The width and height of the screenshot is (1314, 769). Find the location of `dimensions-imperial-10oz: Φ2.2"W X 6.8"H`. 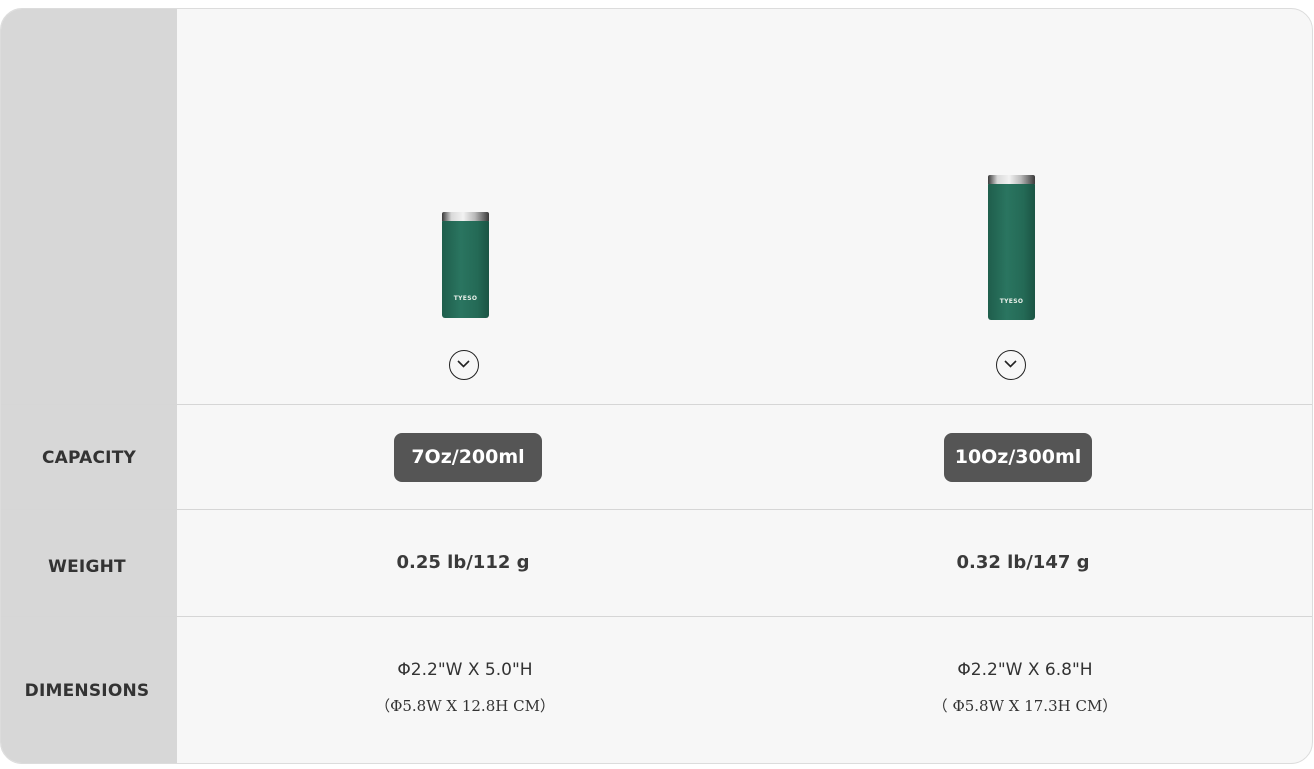

dimensions-imperial-10oz: Φ2.2"W X 6.8"H is located at coordinates (1025, 670).